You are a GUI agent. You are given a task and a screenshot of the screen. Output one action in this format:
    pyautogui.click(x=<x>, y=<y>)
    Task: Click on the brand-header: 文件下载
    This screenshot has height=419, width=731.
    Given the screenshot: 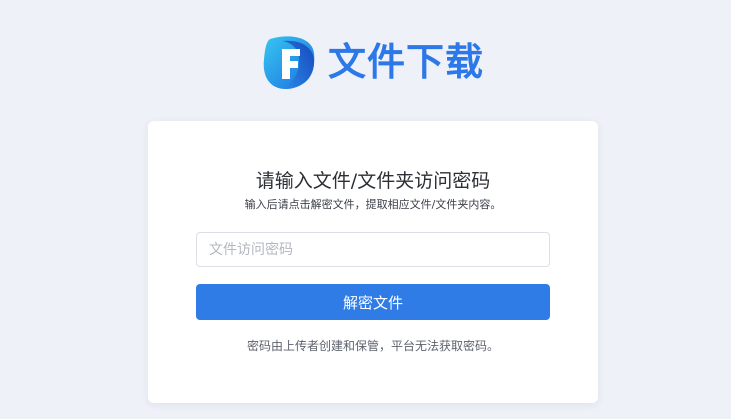 What is the action you would take?
    pyautogui.click(x=372, y=62)
    